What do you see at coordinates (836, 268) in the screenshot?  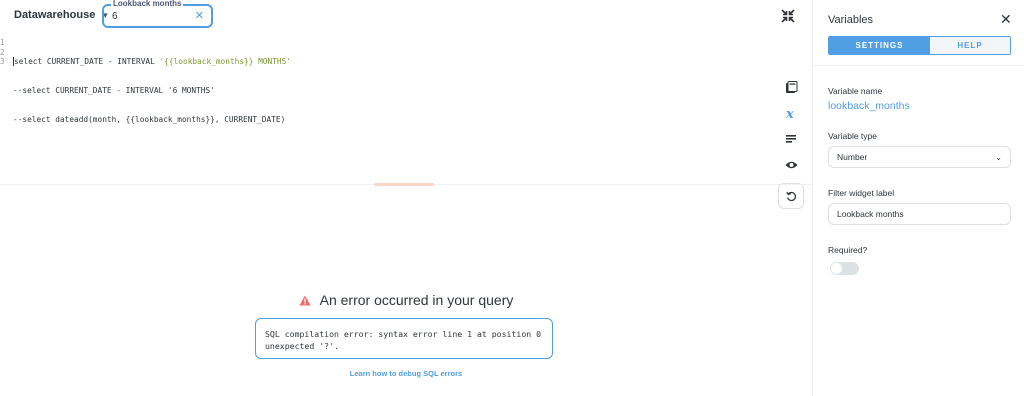 I see `toggle-knob` at bounding box center [836, 268].